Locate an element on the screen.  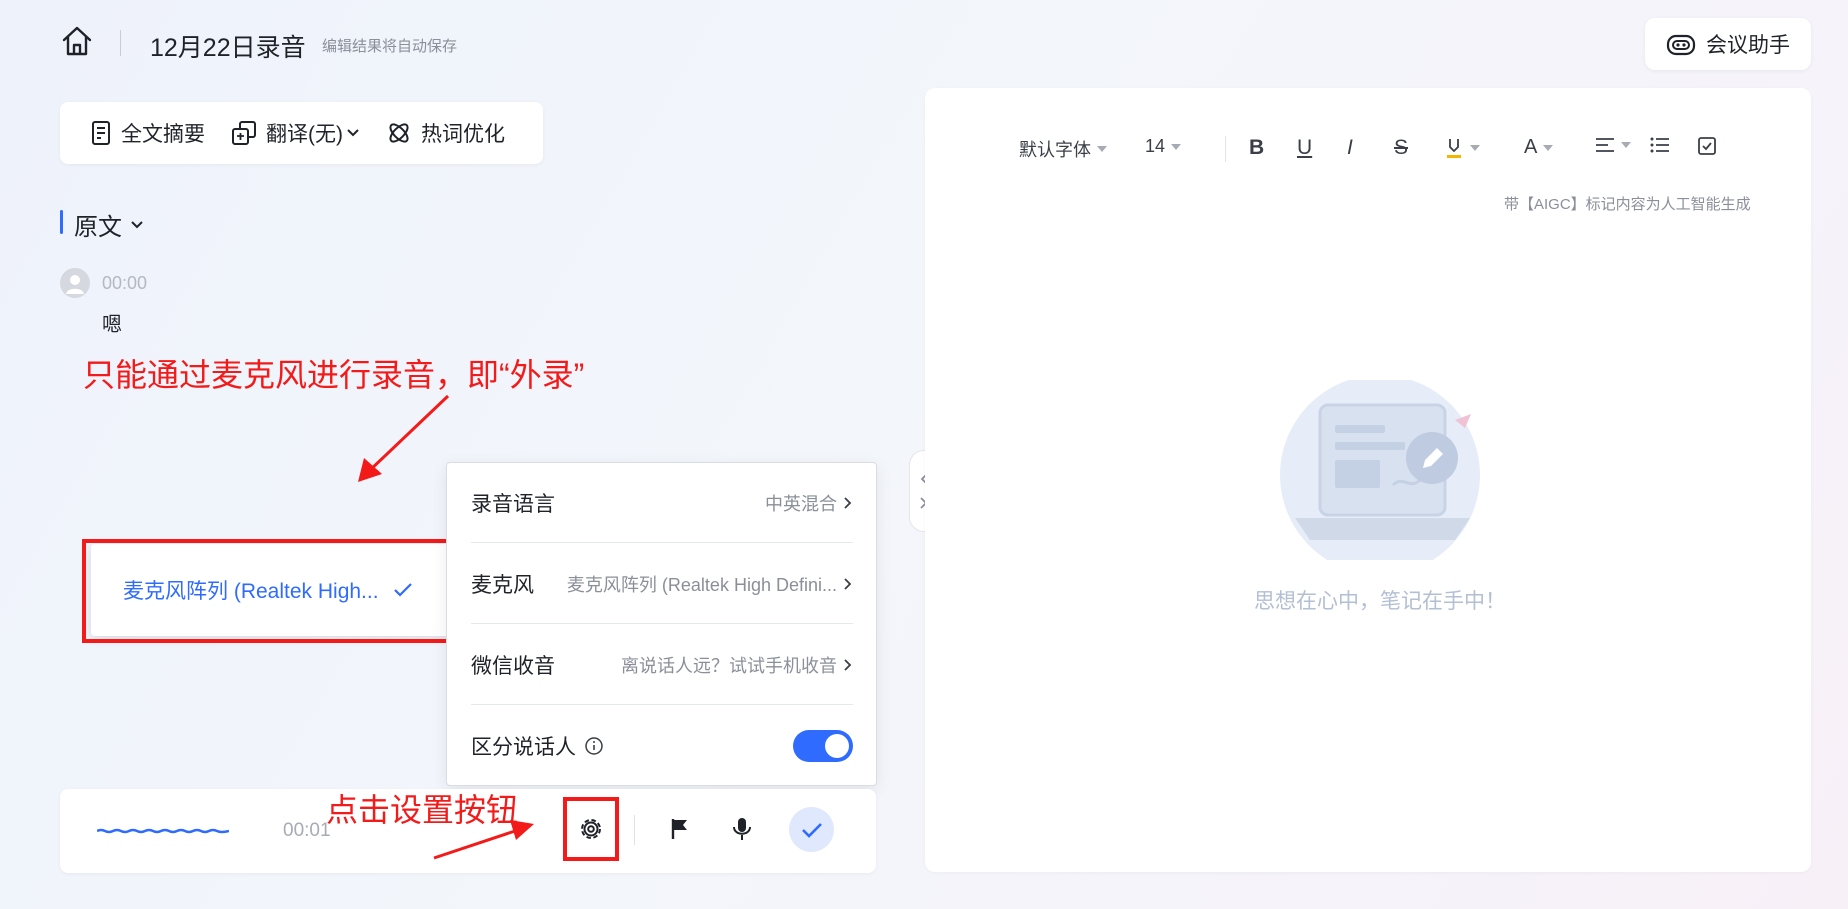
setting-value-wechat: 离说话人远？试试手机收音 is located at coordinates (729, 665).